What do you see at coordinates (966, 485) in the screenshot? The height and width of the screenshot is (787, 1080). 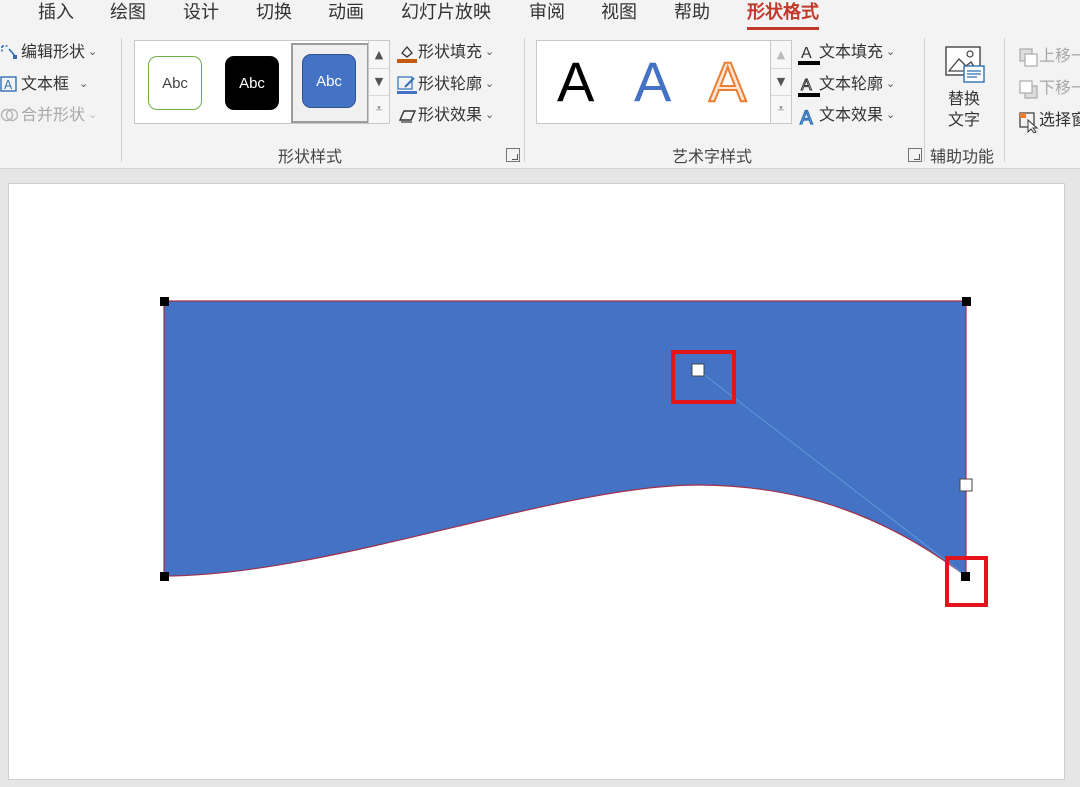 I see `vertex-handle-right` at bounding box center [966, 485].